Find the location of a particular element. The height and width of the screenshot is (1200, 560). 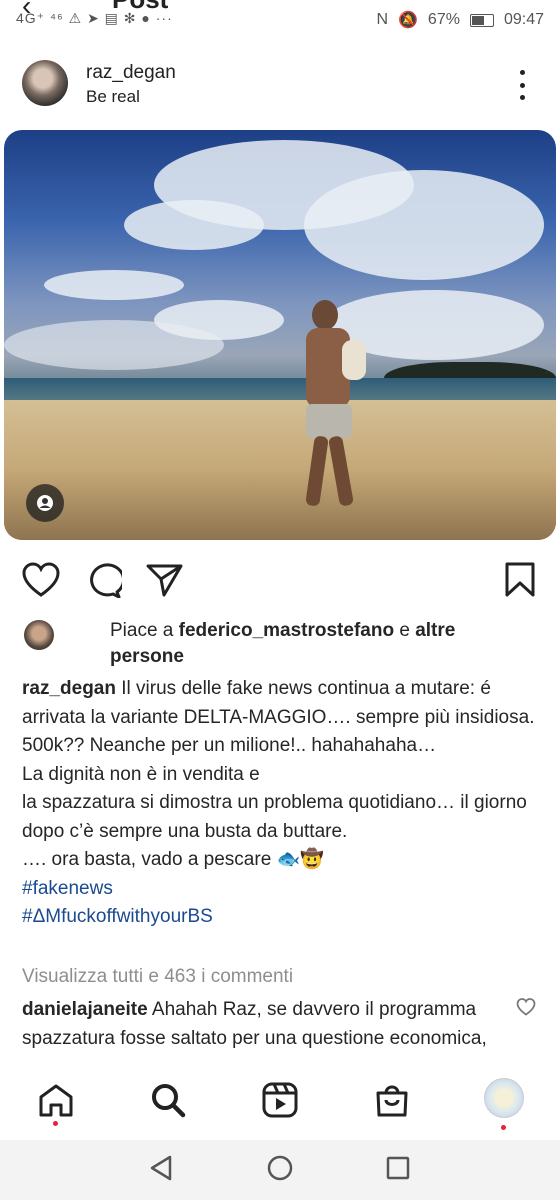

search-icon is located at coordinates (168, 1100).